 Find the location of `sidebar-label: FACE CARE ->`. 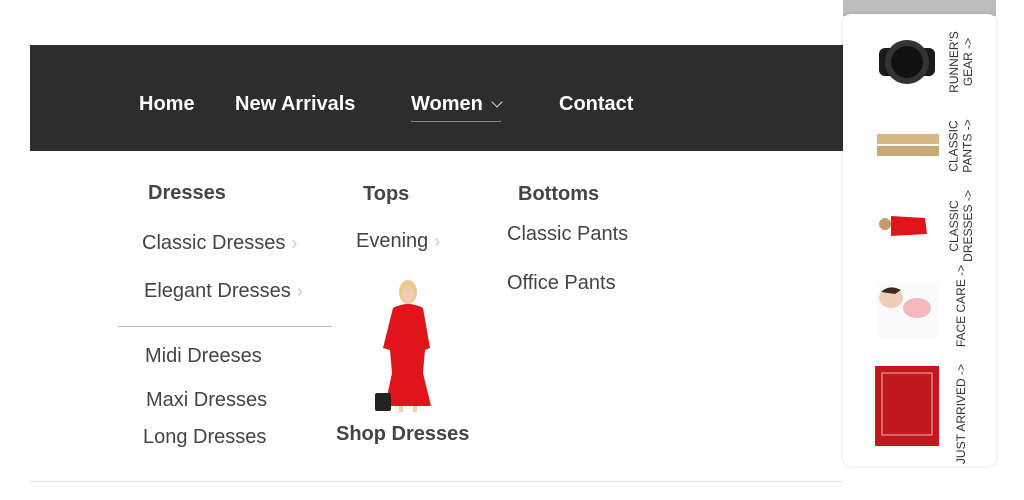

sidebar-label: FACE CARE -> is located at coordinates (961, 306).